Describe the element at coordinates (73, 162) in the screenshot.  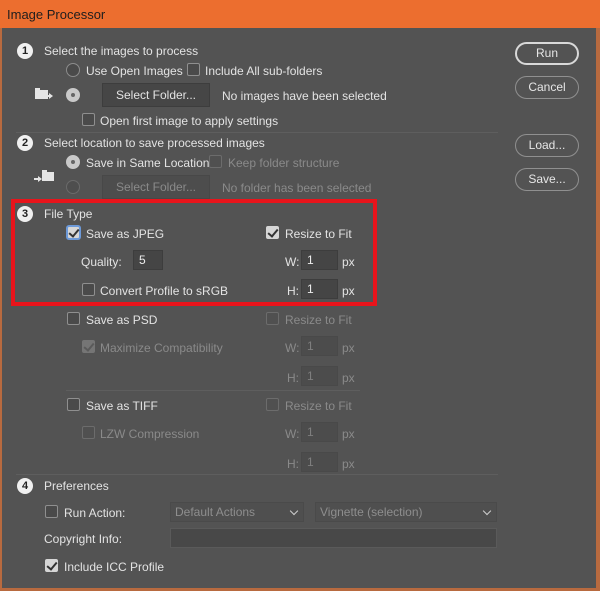
I see `save-same-location-radio` at that location.